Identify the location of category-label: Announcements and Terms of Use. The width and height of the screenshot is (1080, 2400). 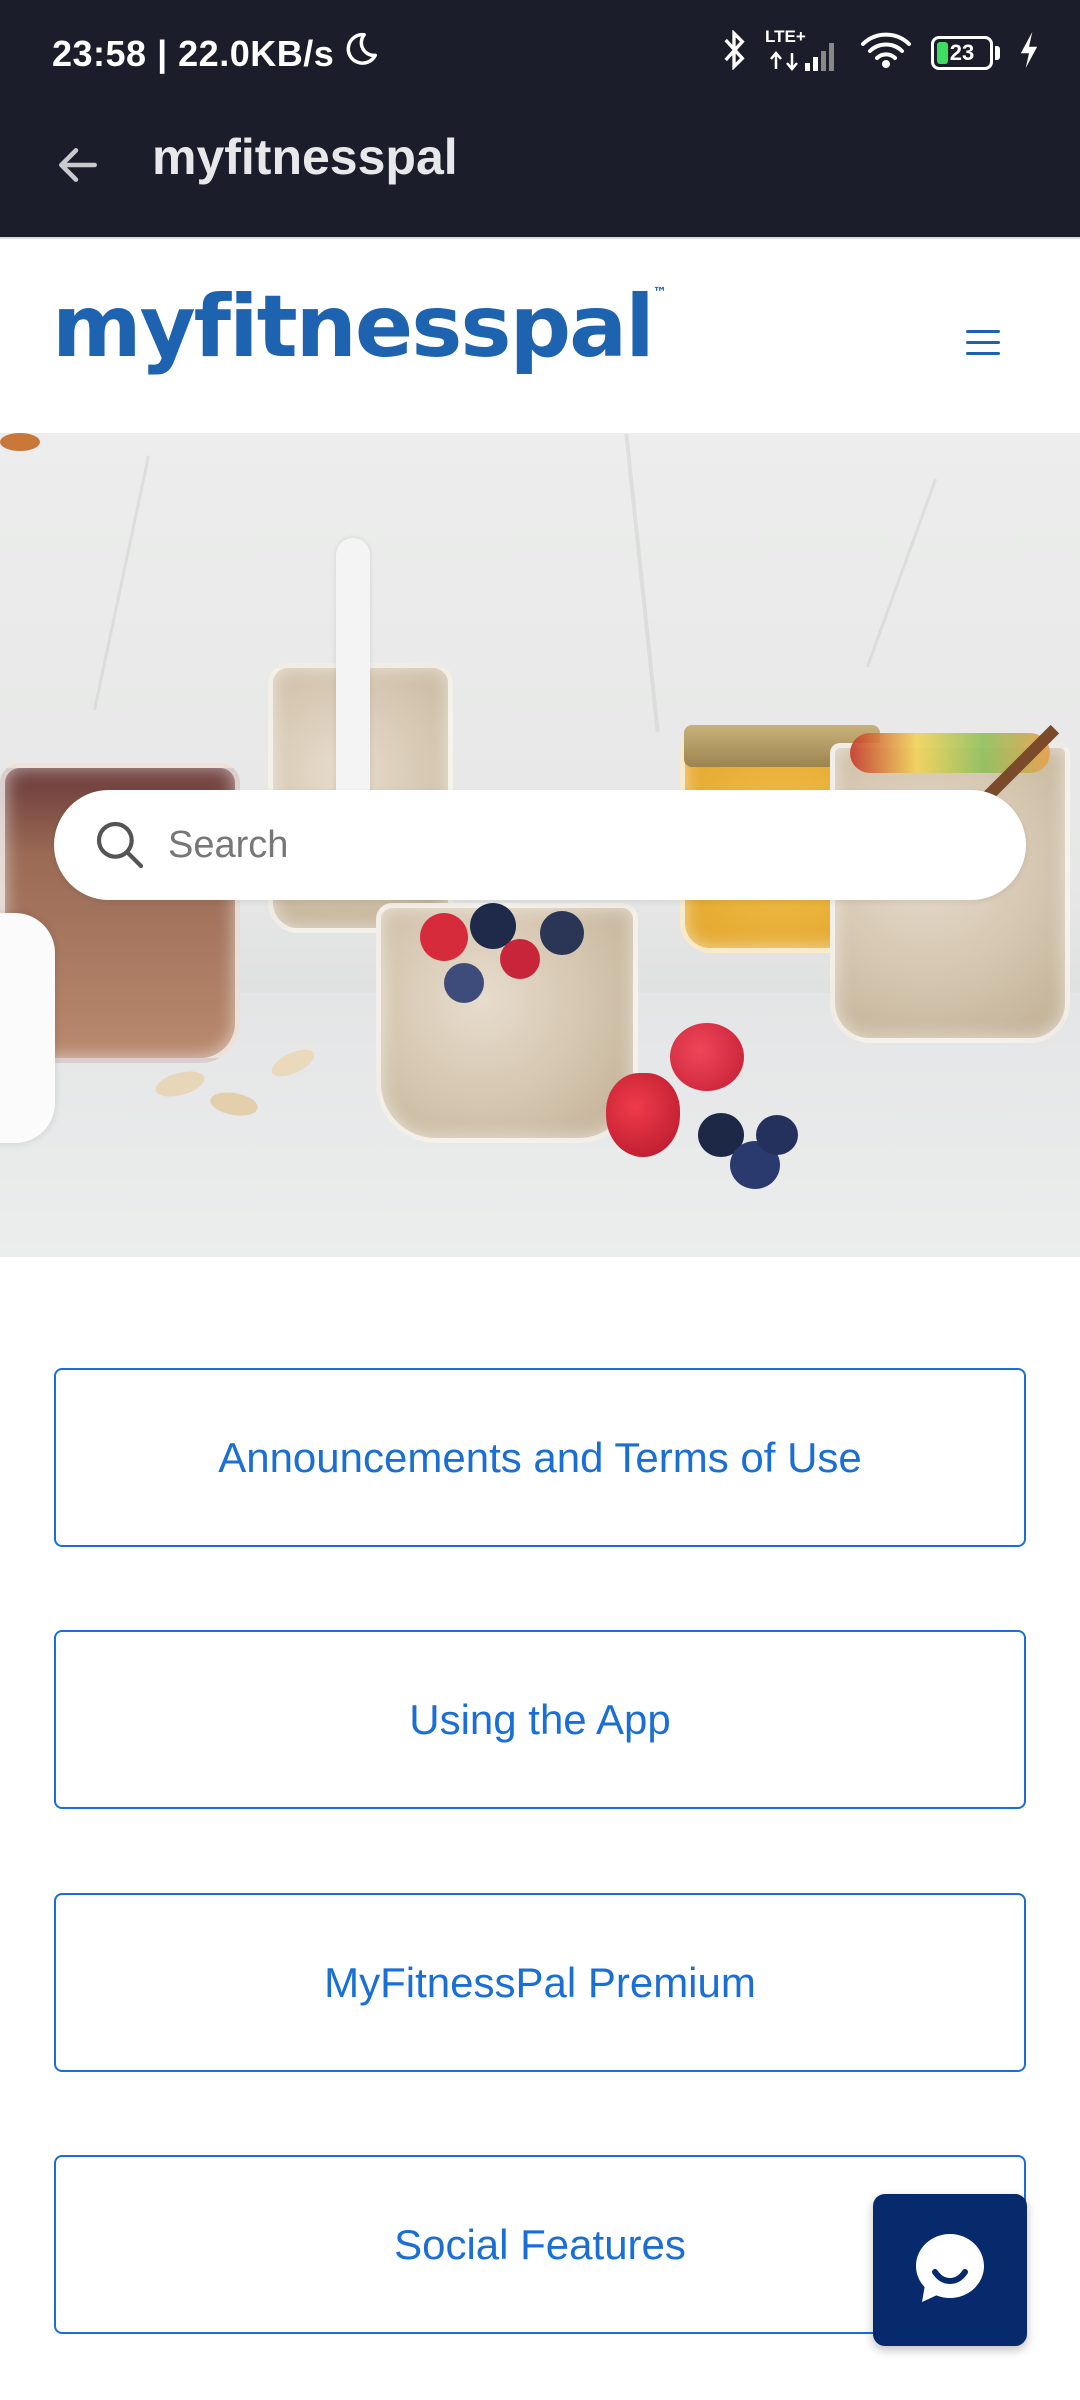
(540, 1457).